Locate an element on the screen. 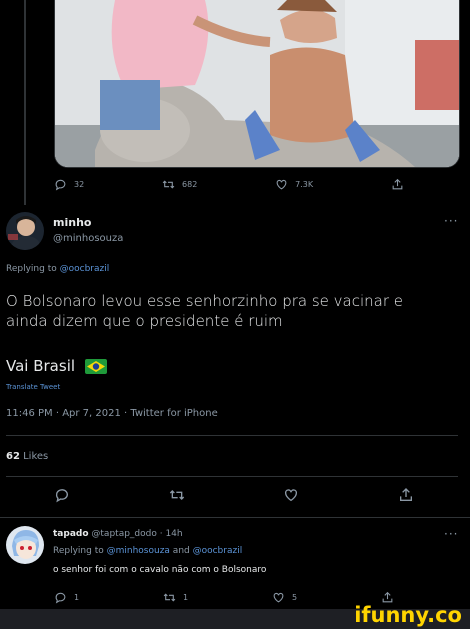 This screenshot has height=629, width=470. reply-button: 32 is located at coordinates (69, 184).